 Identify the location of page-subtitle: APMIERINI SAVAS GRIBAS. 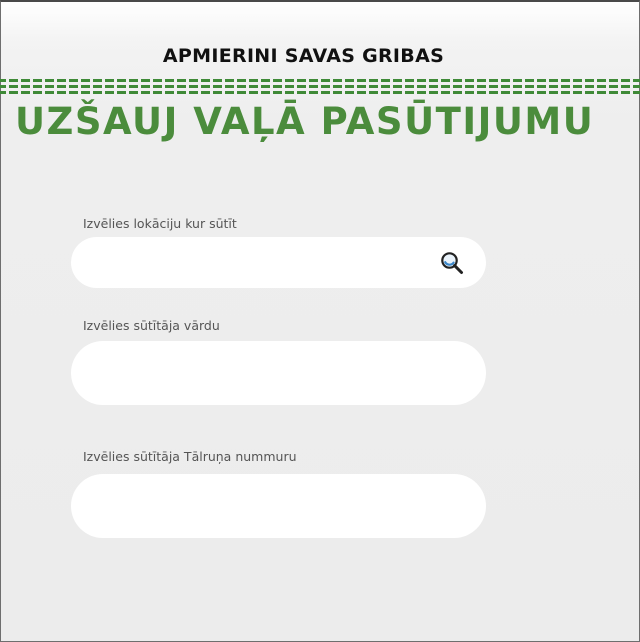
(303, 56).